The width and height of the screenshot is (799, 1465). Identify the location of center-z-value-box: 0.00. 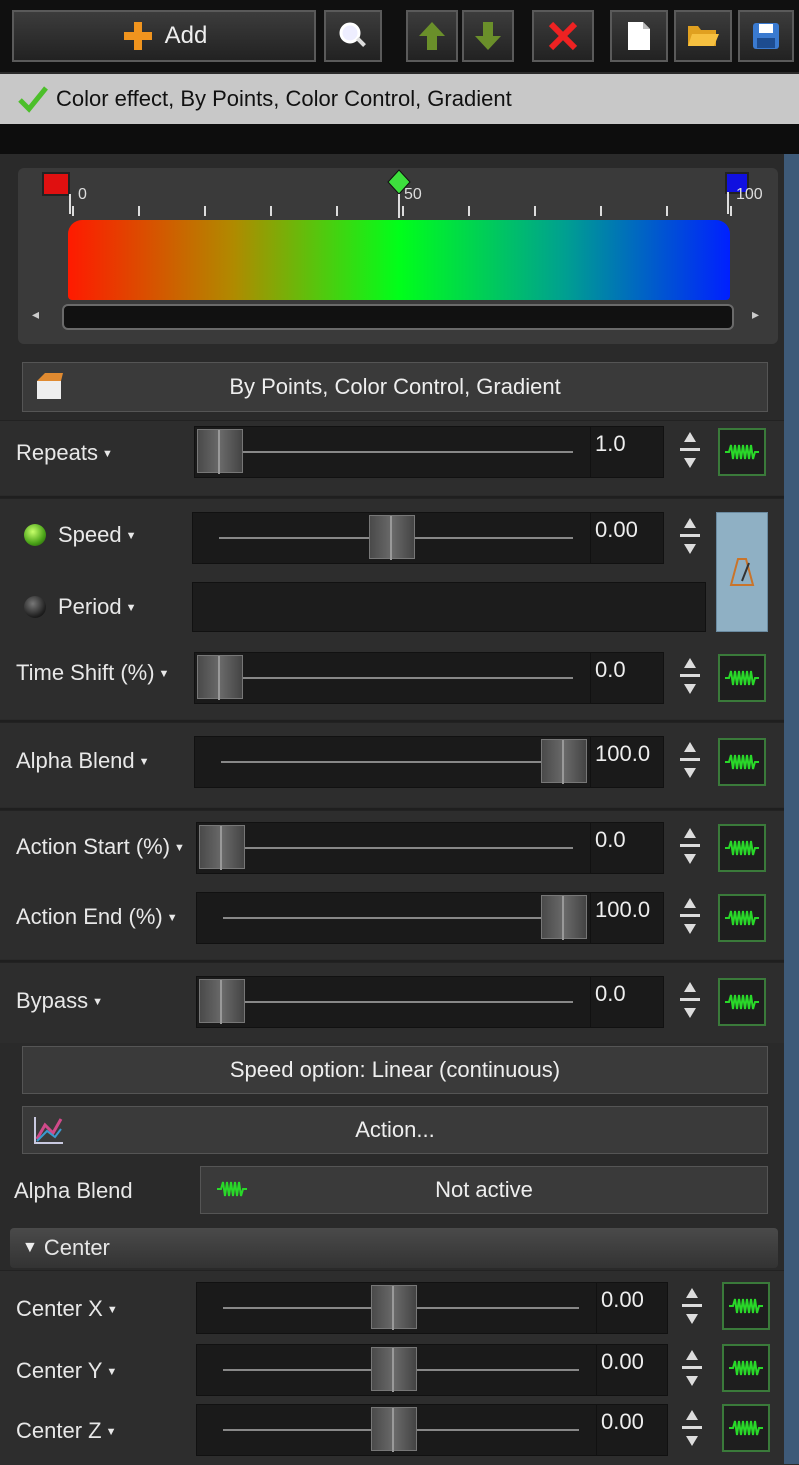
(632, 1430).